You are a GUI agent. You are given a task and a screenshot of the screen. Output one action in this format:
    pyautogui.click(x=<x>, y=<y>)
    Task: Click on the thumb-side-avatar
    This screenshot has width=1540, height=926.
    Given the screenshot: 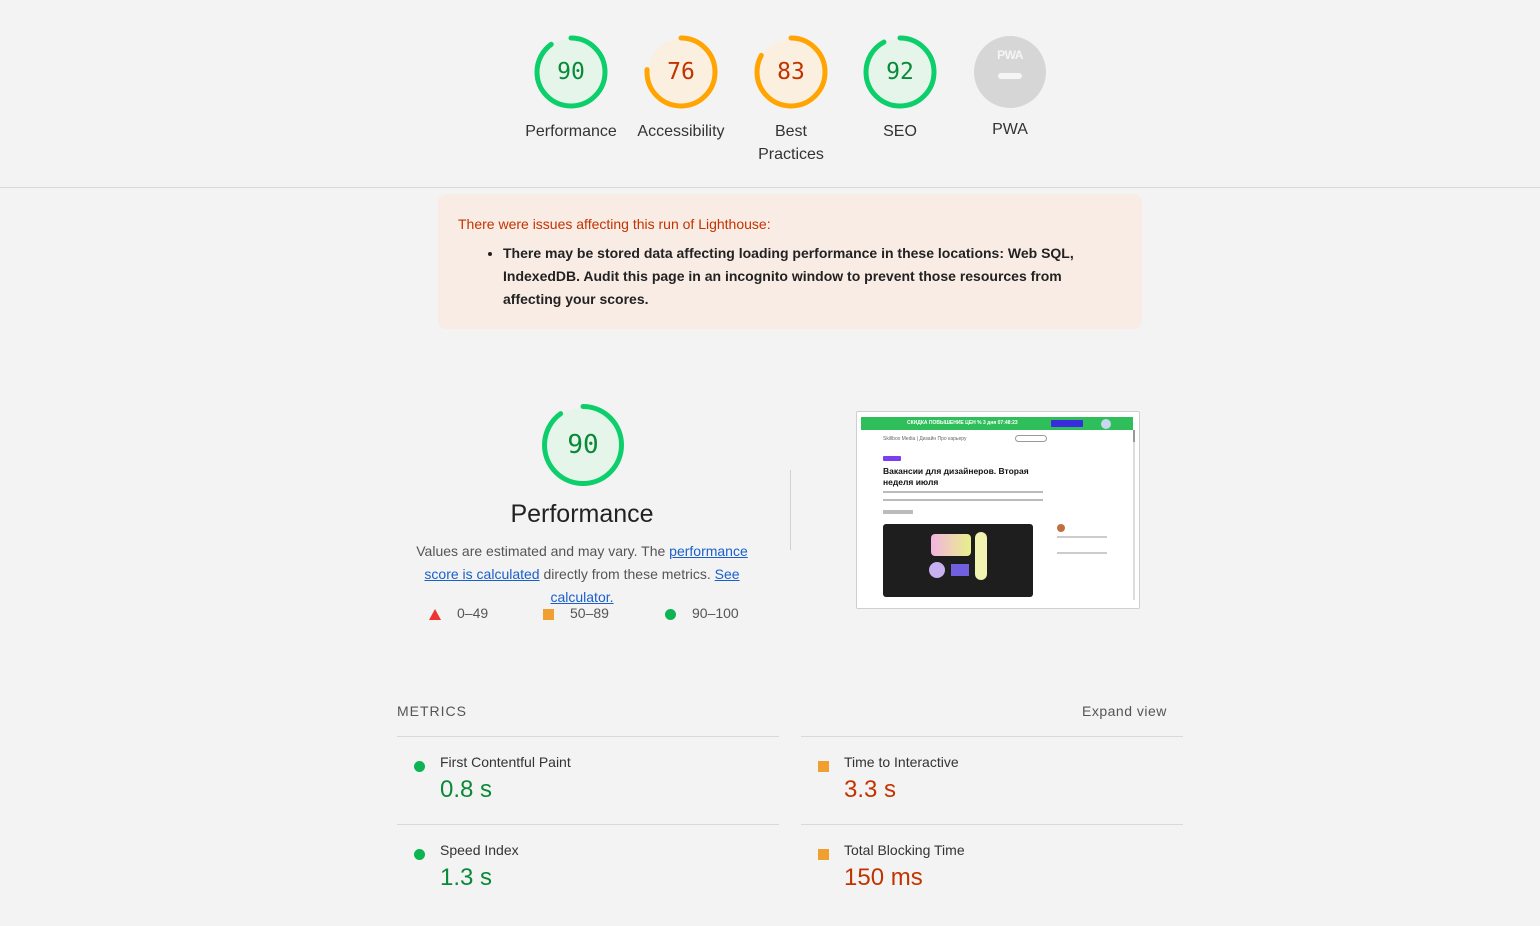 What is the action you would take?
    pyautogui.click(x=1061, y=528)
    